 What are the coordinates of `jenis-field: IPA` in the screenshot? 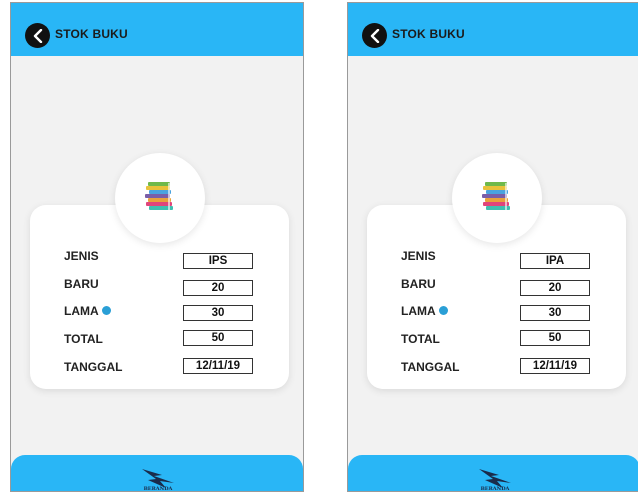 It's located at (555, 261).